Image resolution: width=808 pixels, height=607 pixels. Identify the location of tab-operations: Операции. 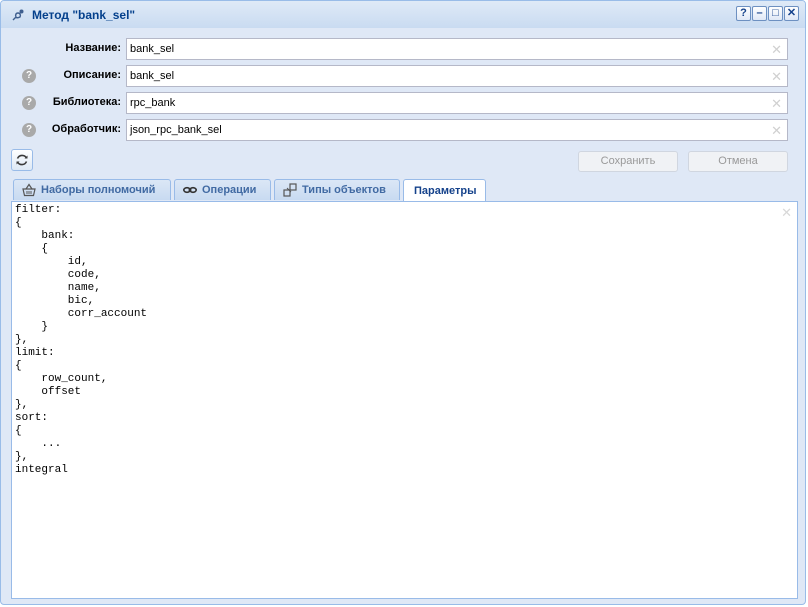
(222, 189).